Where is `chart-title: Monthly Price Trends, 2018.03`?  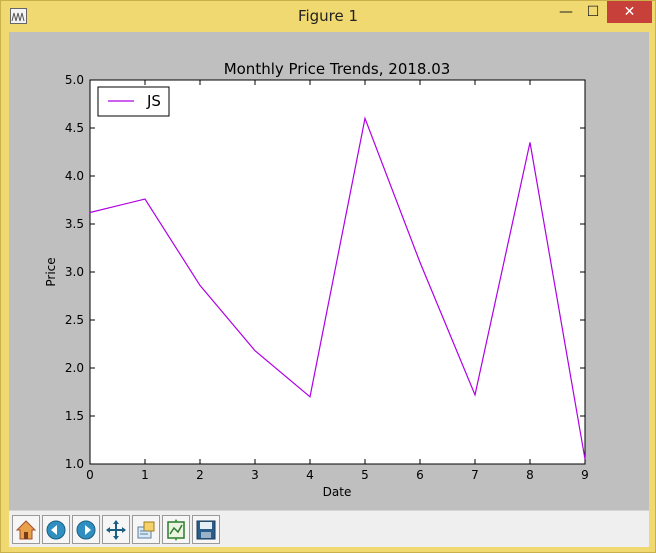
chart-title: Monthly Price Trends, 2018.03 is located at coordinates (337, 69).